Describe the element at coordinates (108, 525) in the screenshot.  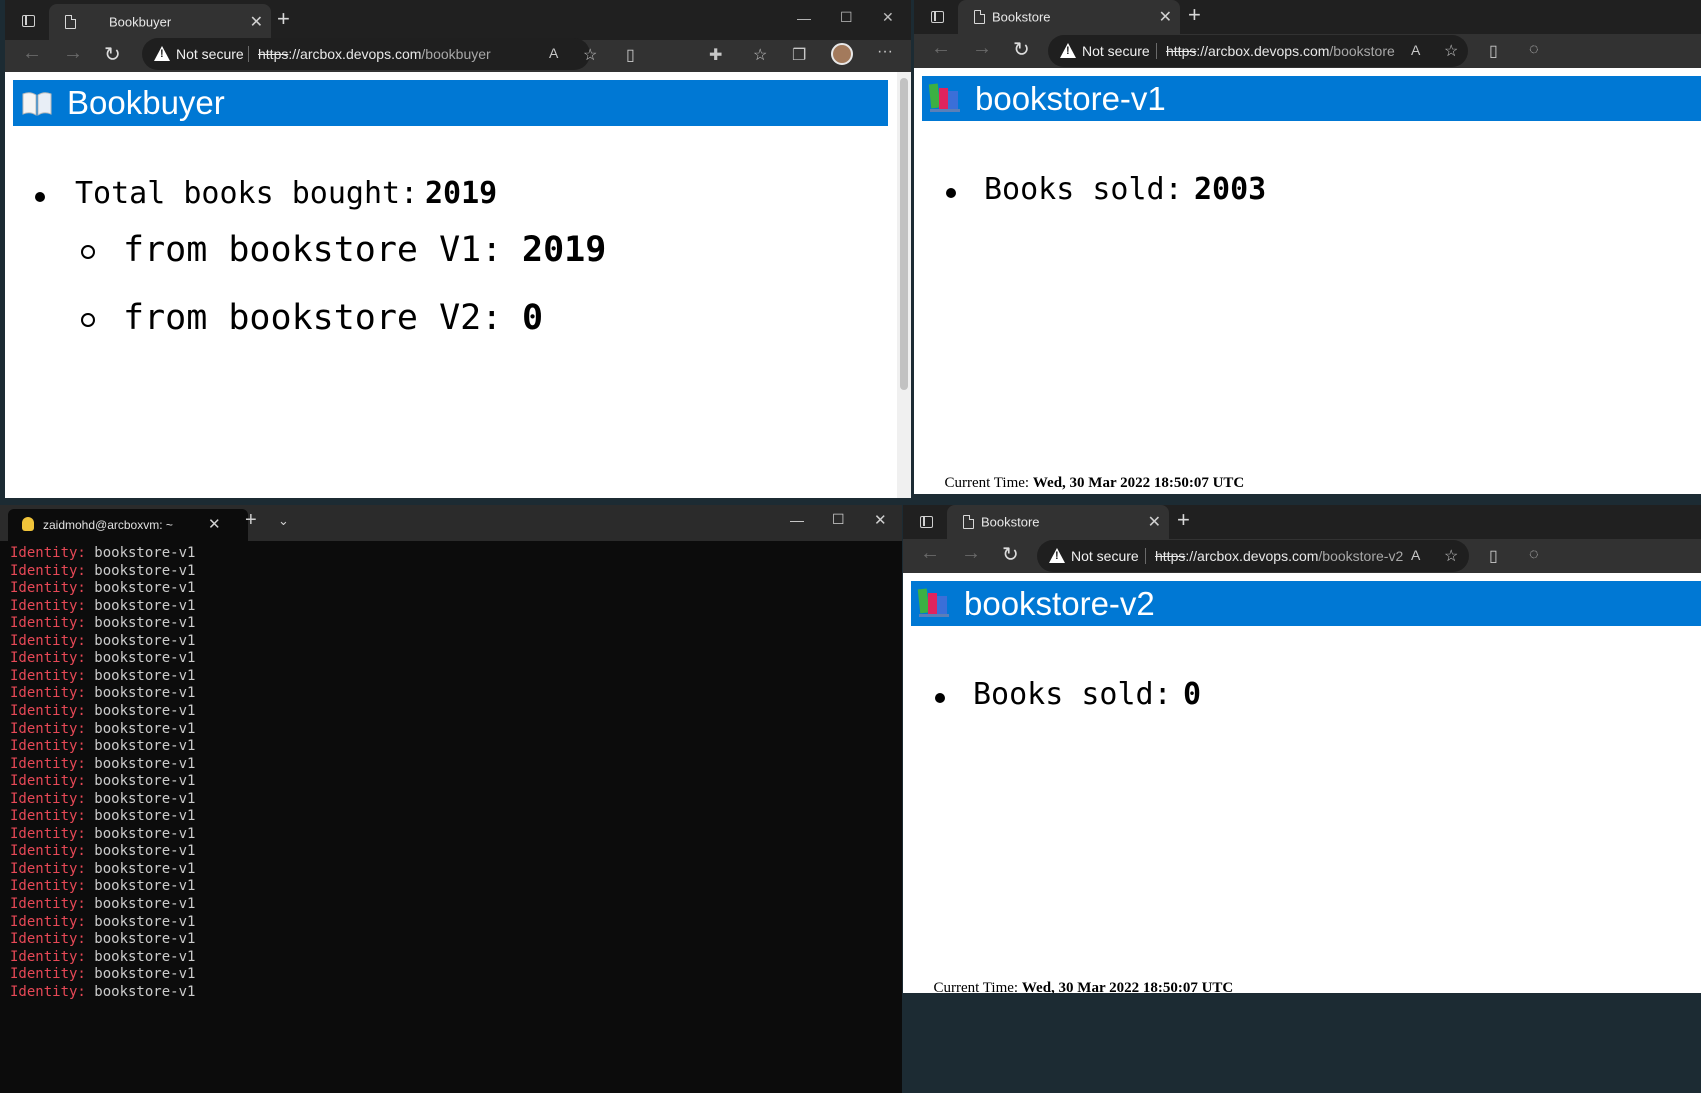
I see `terminal-tab-title: zaidmohd@arcboxvm: ~` at that location.